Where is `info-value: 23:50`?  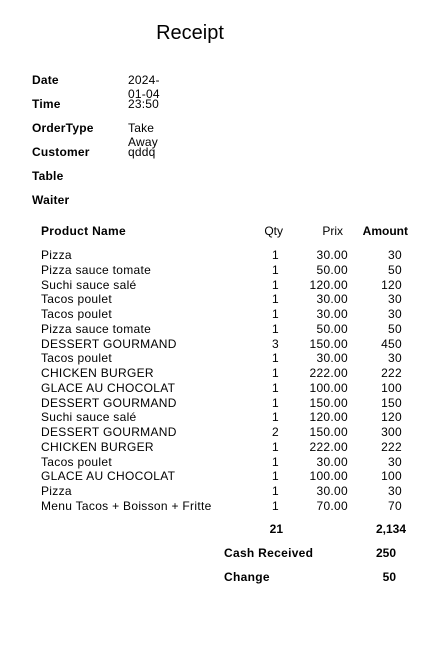
info-value: 23:50 is located at coordinates (144, 104).